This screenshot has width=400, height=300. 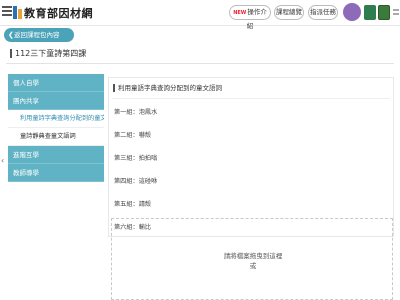 What do you see at coordinates (56, 119) in the screenshot?
I see `sidebar-subitem-dictionary-lookup: 利用童詩字典查詢分配到的童文語詞` at bounding box center [56, 119].